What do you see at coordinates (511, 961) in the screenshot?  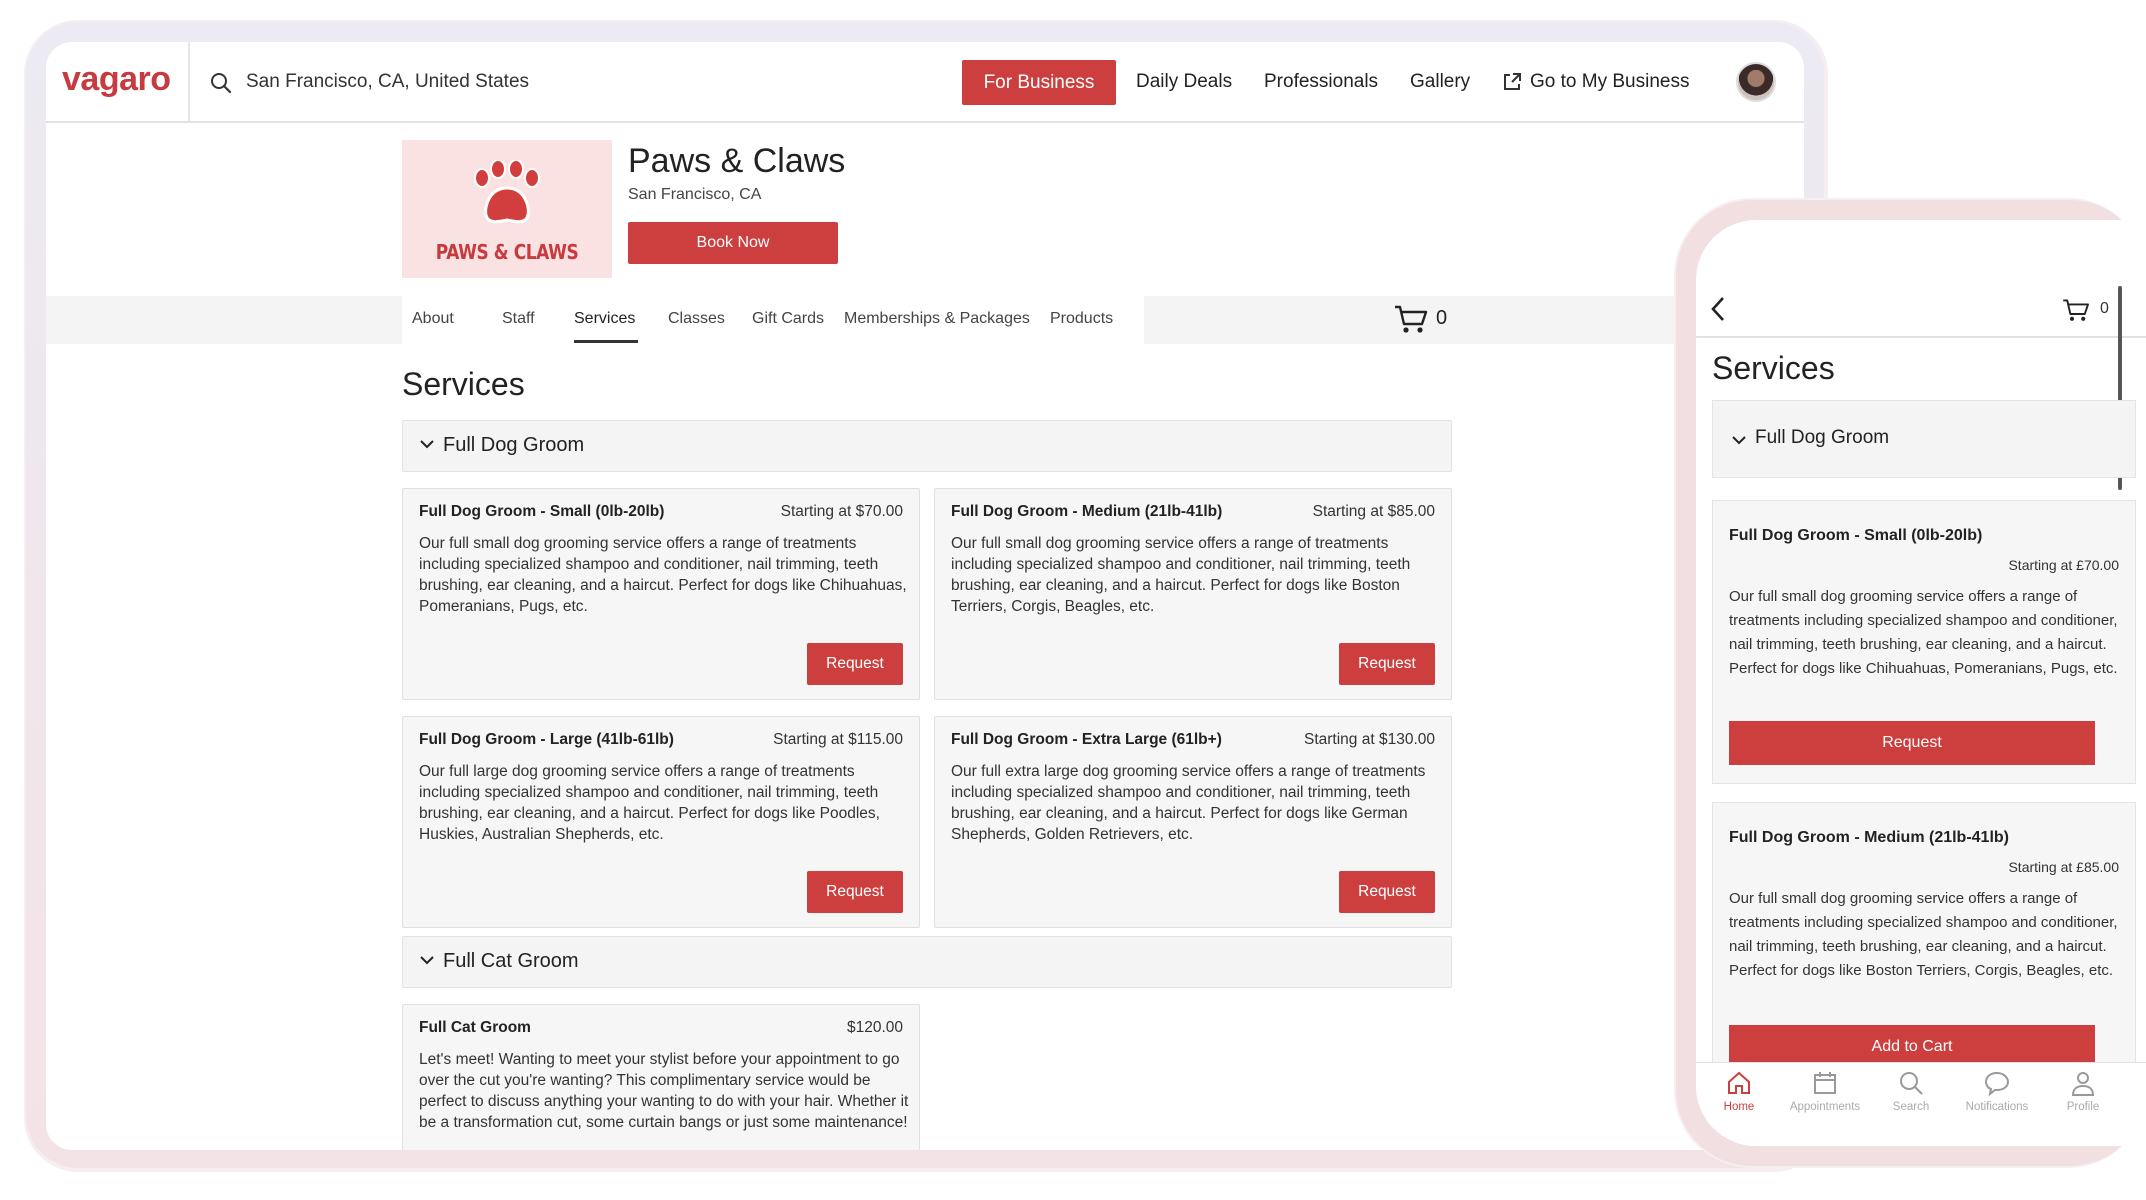 I see `group-label: Full Cat Groom` at bounding box center [511, 961].